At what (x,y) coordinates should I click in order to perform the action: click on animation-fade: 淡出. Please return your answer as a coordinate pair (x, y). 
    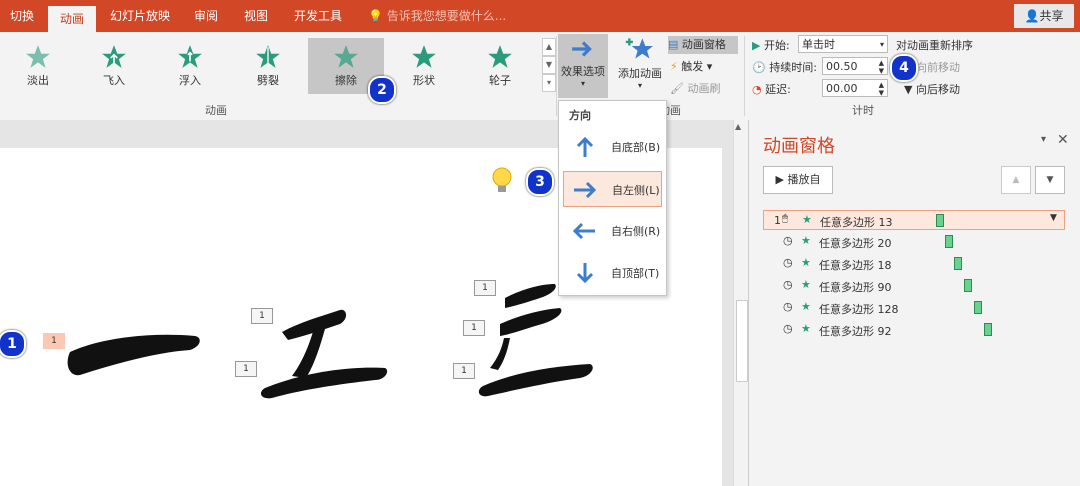
    Looking at the image, I should click on (38, 66).